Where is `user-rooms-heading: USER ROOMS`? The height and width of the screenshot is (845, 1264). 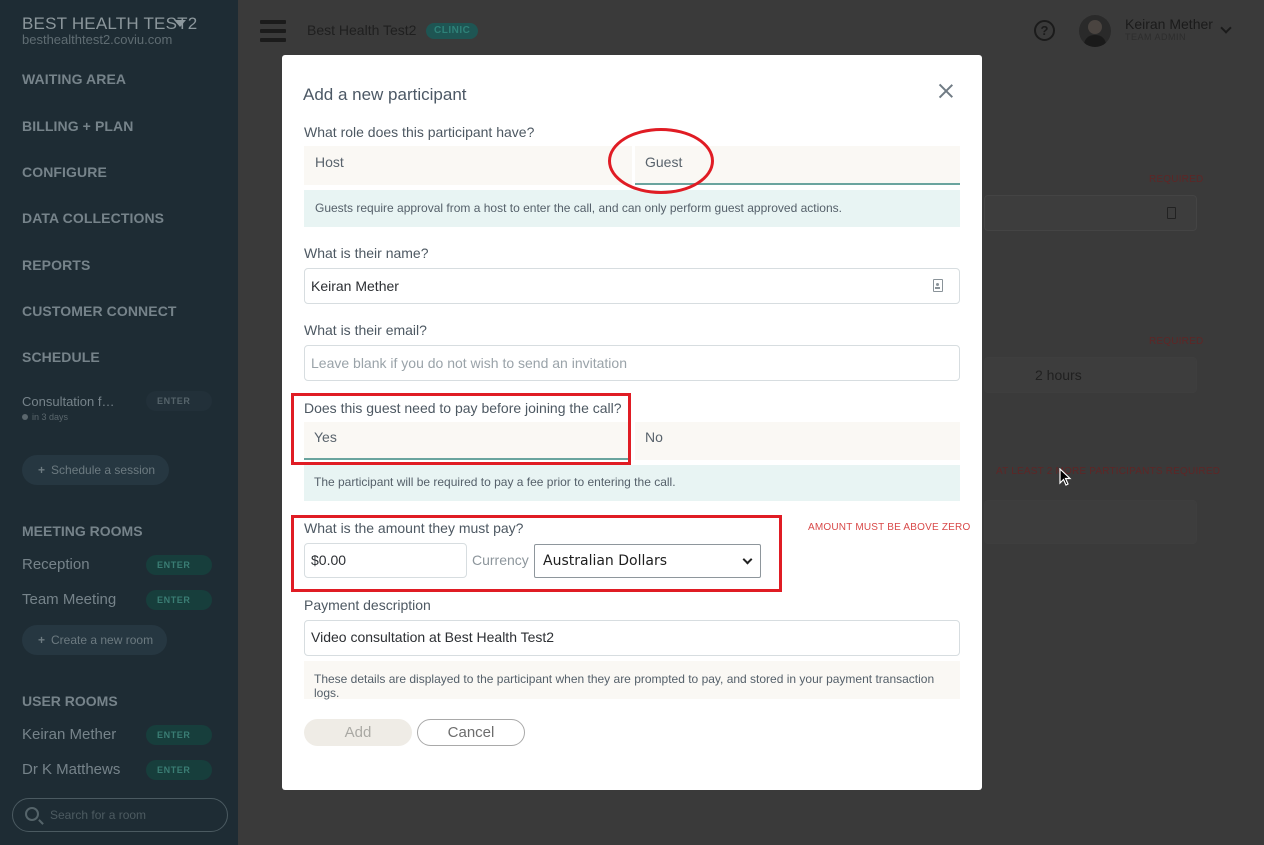
user-rooms-heading: USER ROOMS is located at coordinates (70, 701).